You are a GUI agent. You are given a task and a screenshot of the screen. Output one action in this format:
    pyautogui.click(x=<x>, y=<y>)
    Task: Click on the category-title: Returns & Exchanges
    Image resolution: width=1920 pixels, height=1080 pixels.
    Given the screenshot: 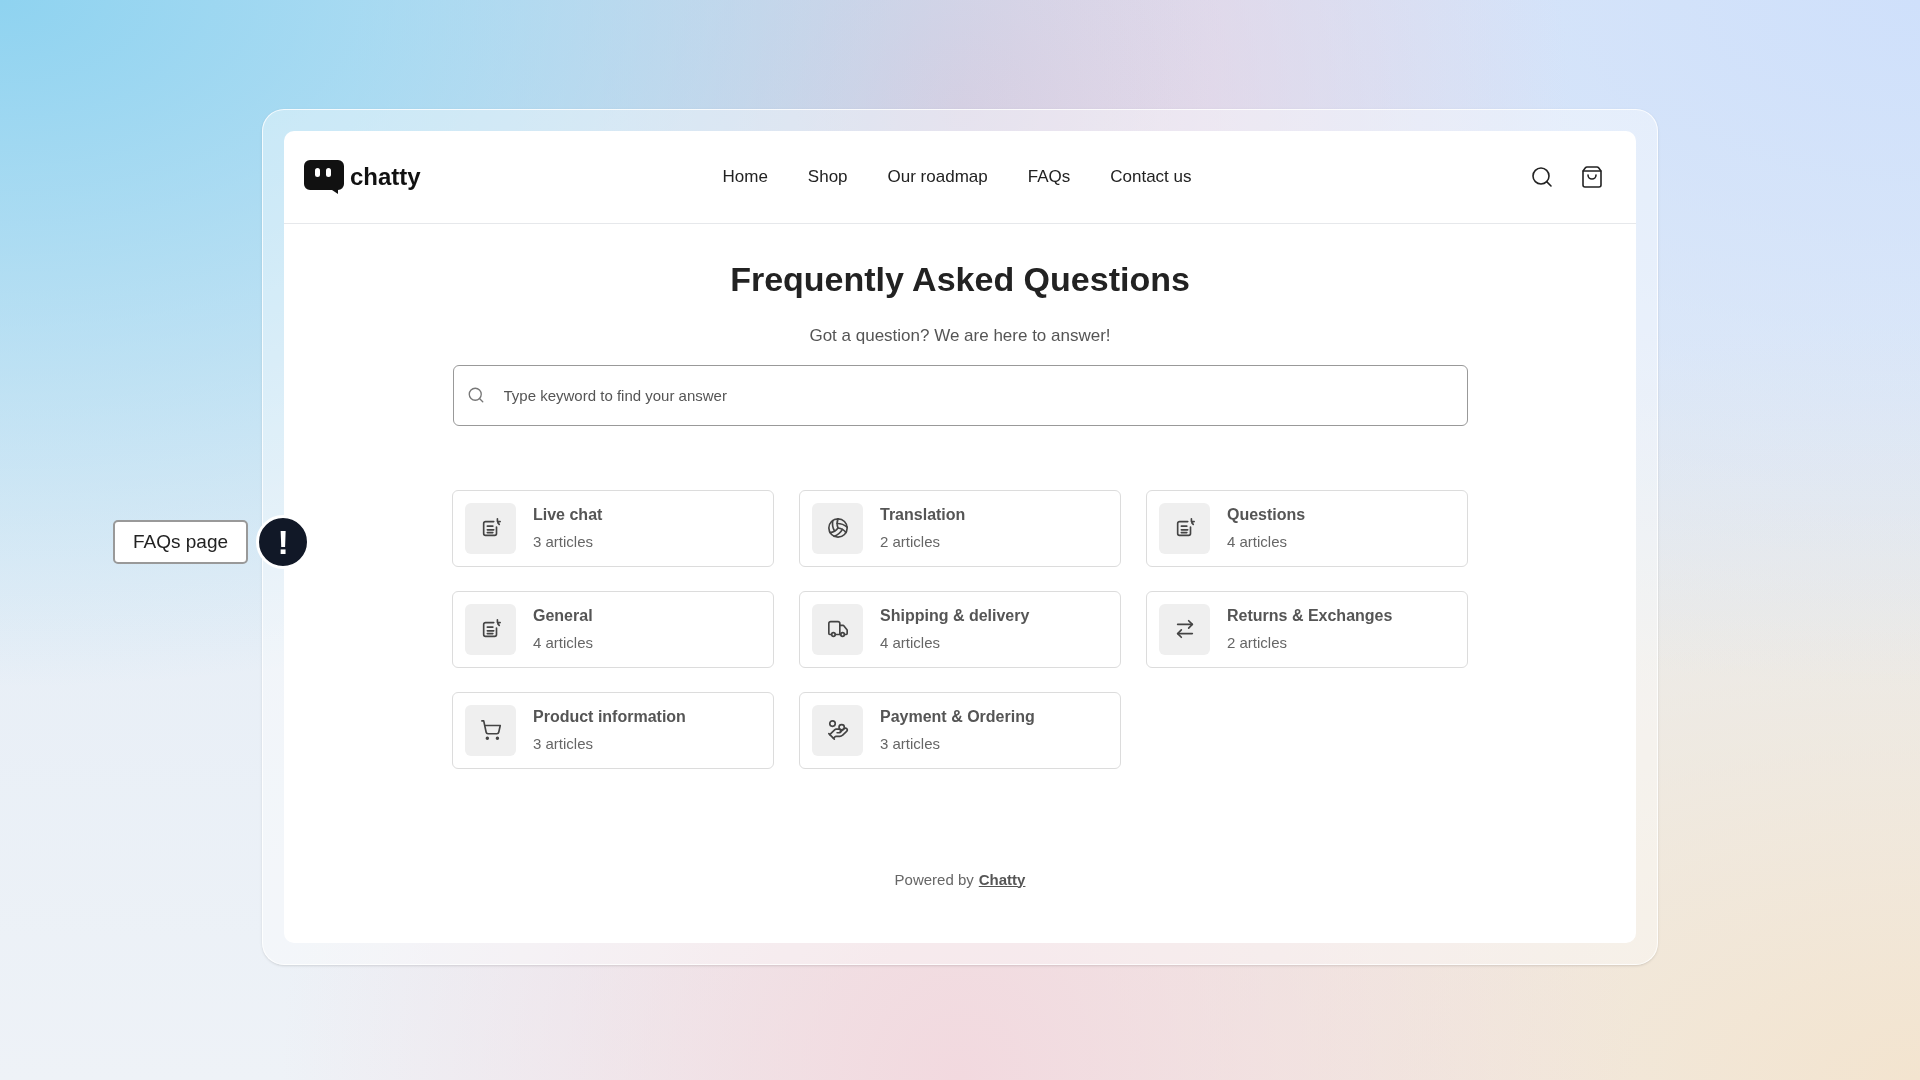 What is the action you would take?
    pyautogui.click(x=1310, y=615)
    